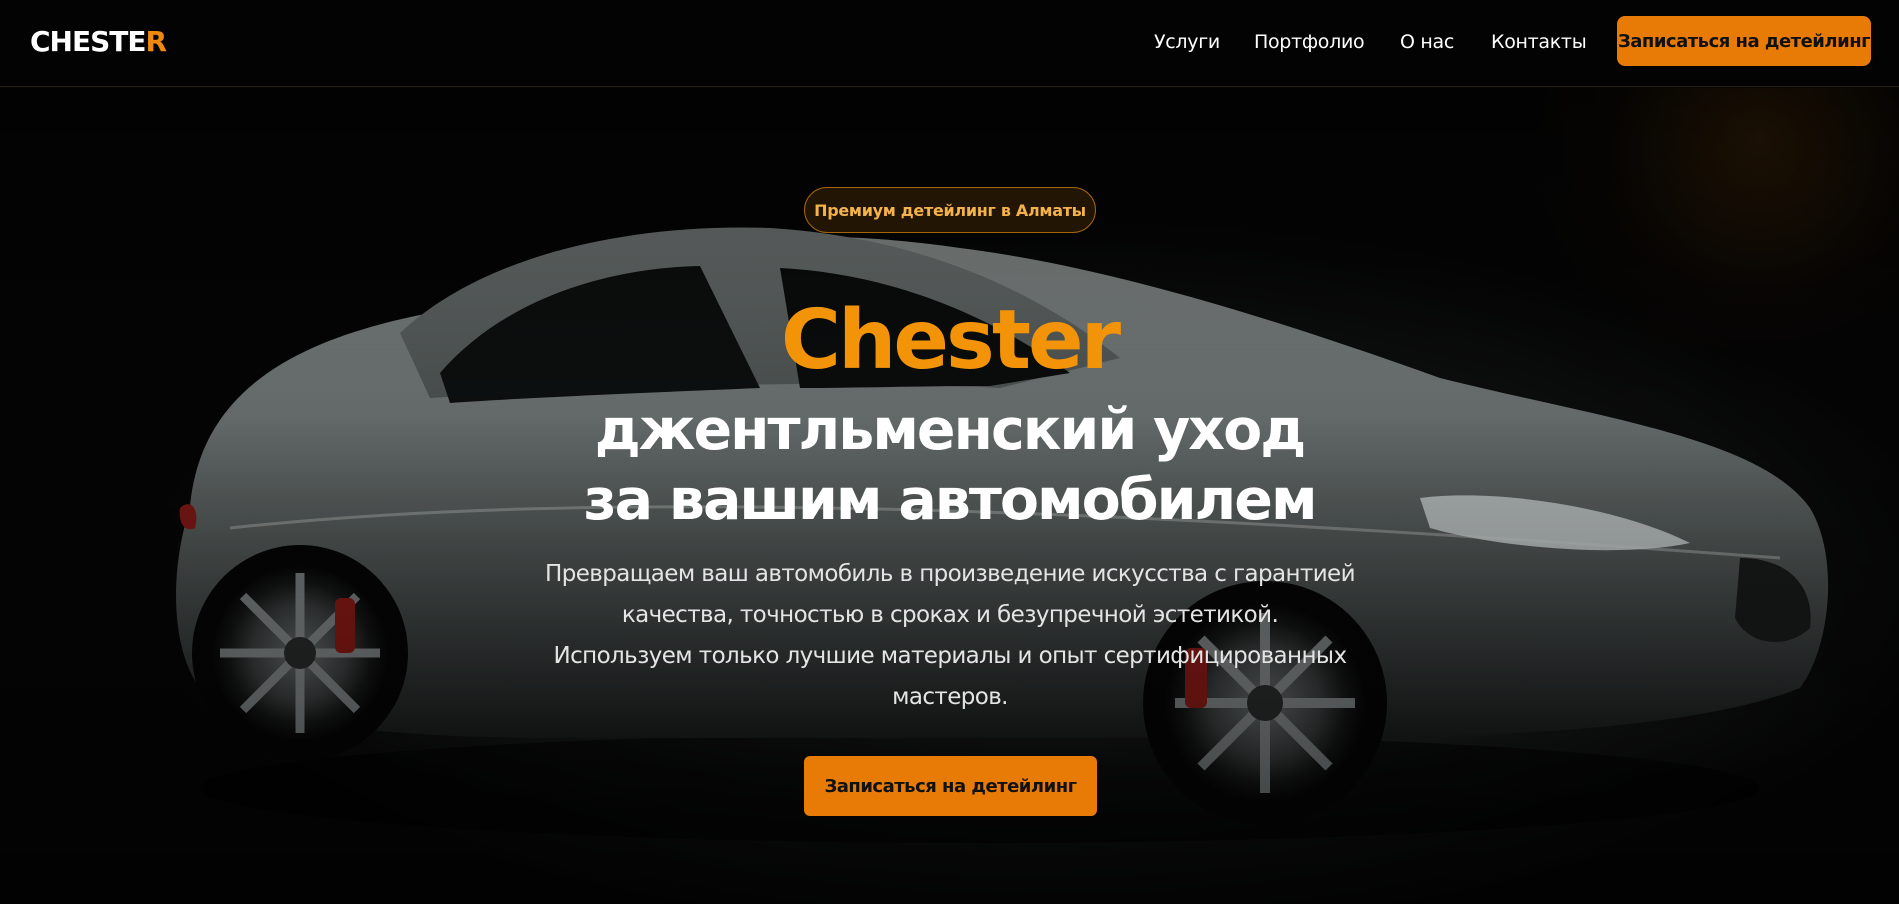 The image size is (1899, 904). Describe the element at coordinates (950, 210) in the screenshot. I see `location-badge: Премиум детейлинг в Алматы` at that location.